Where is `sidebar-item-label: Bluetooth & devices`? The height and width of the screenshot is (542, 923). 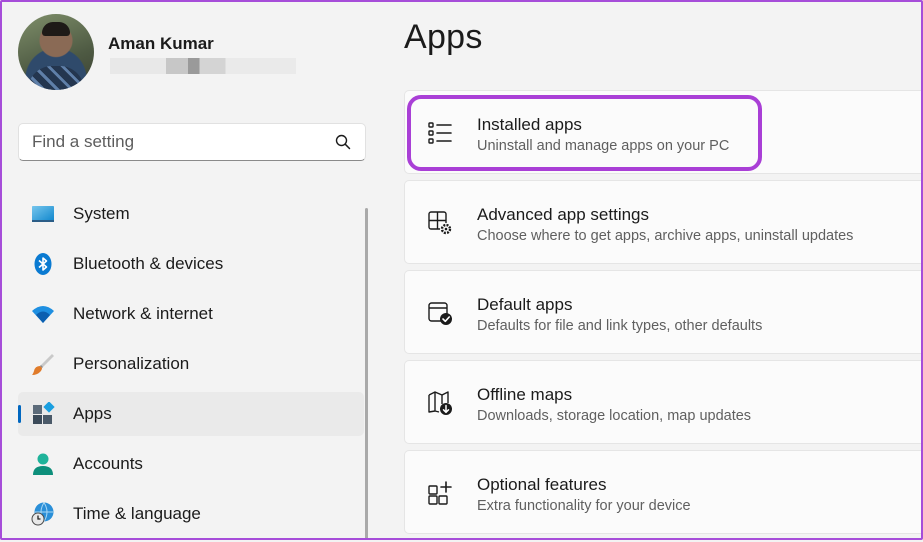
sidebar-item-label: Bluetooth & devices is located at coordinates (148, 263).